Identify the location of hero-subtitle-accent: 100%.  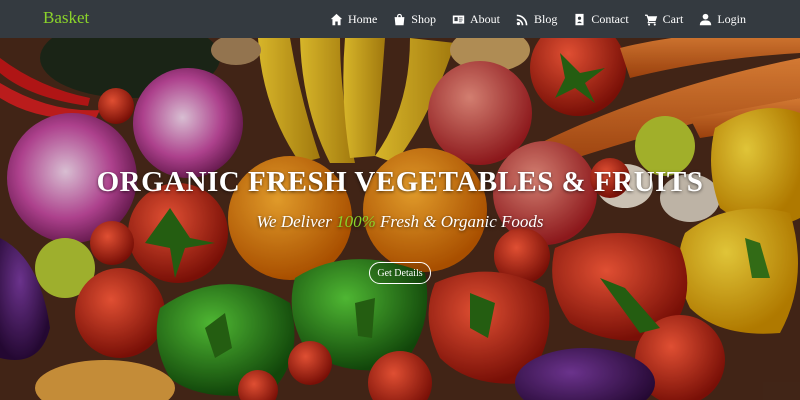
(356, 221).